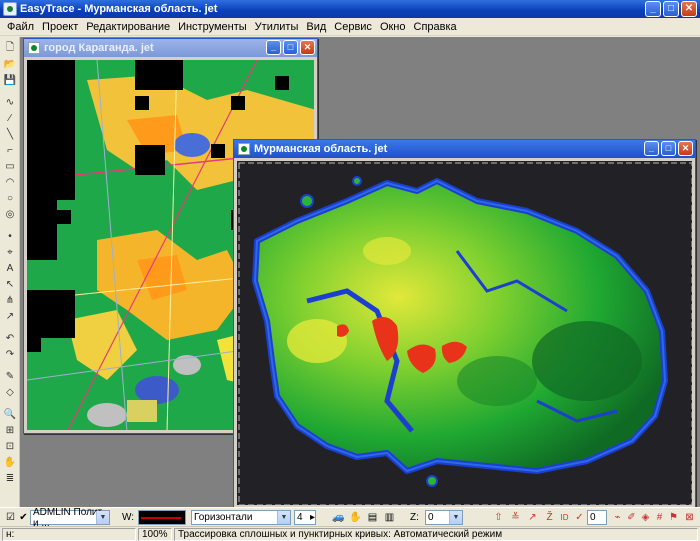 The width and height of the screenshot is (700, 541). What do you see at coordinates (10, 166) in the screenshot?
I see `rectangle-icon: ▭` at bounding box center [10, 166].